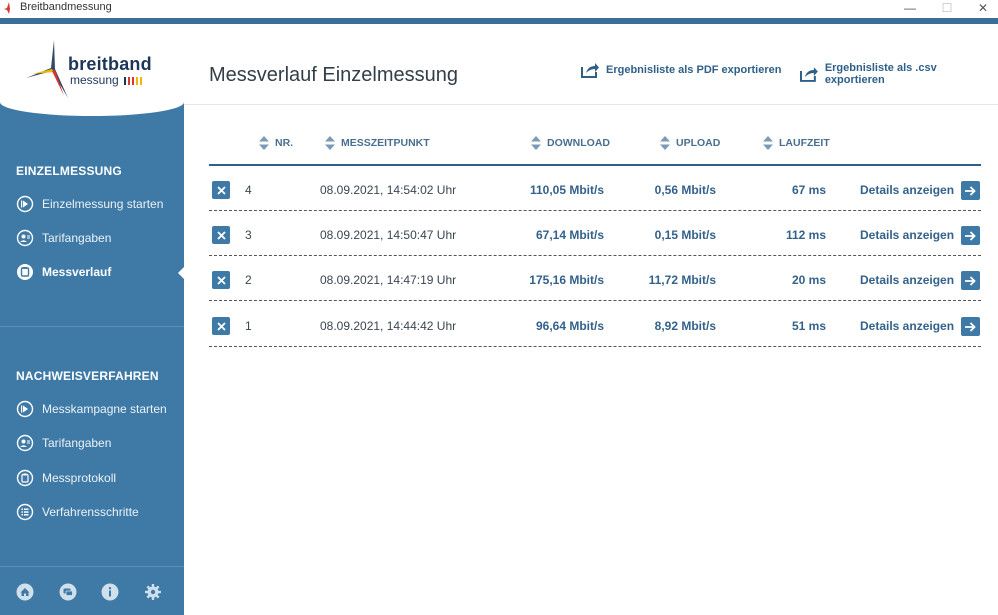 Image resolution: width=998 pixels, height=615 pixels. What do you see at coordinates (284, 143) in the screenshot?
I see `column-label: NR.` at bounding box center [284, 143].